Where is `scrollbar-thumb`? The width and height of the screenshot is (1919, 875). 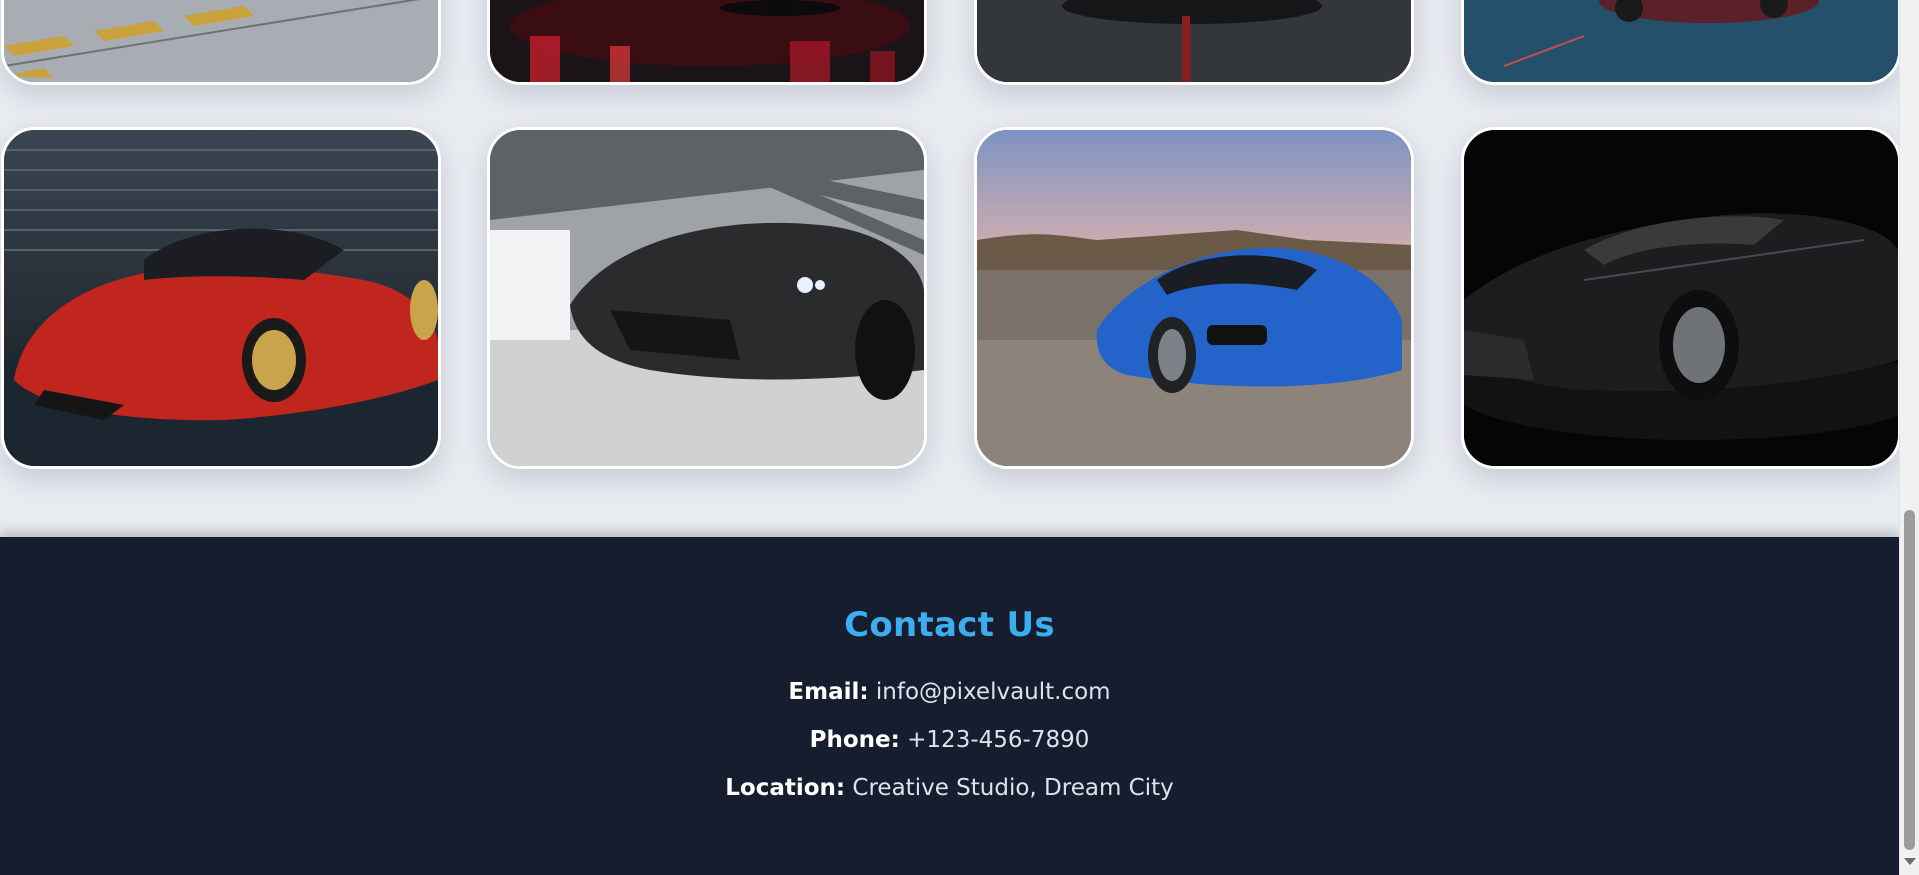 scrollbar-thumb is located at coordinates (1909, 680).